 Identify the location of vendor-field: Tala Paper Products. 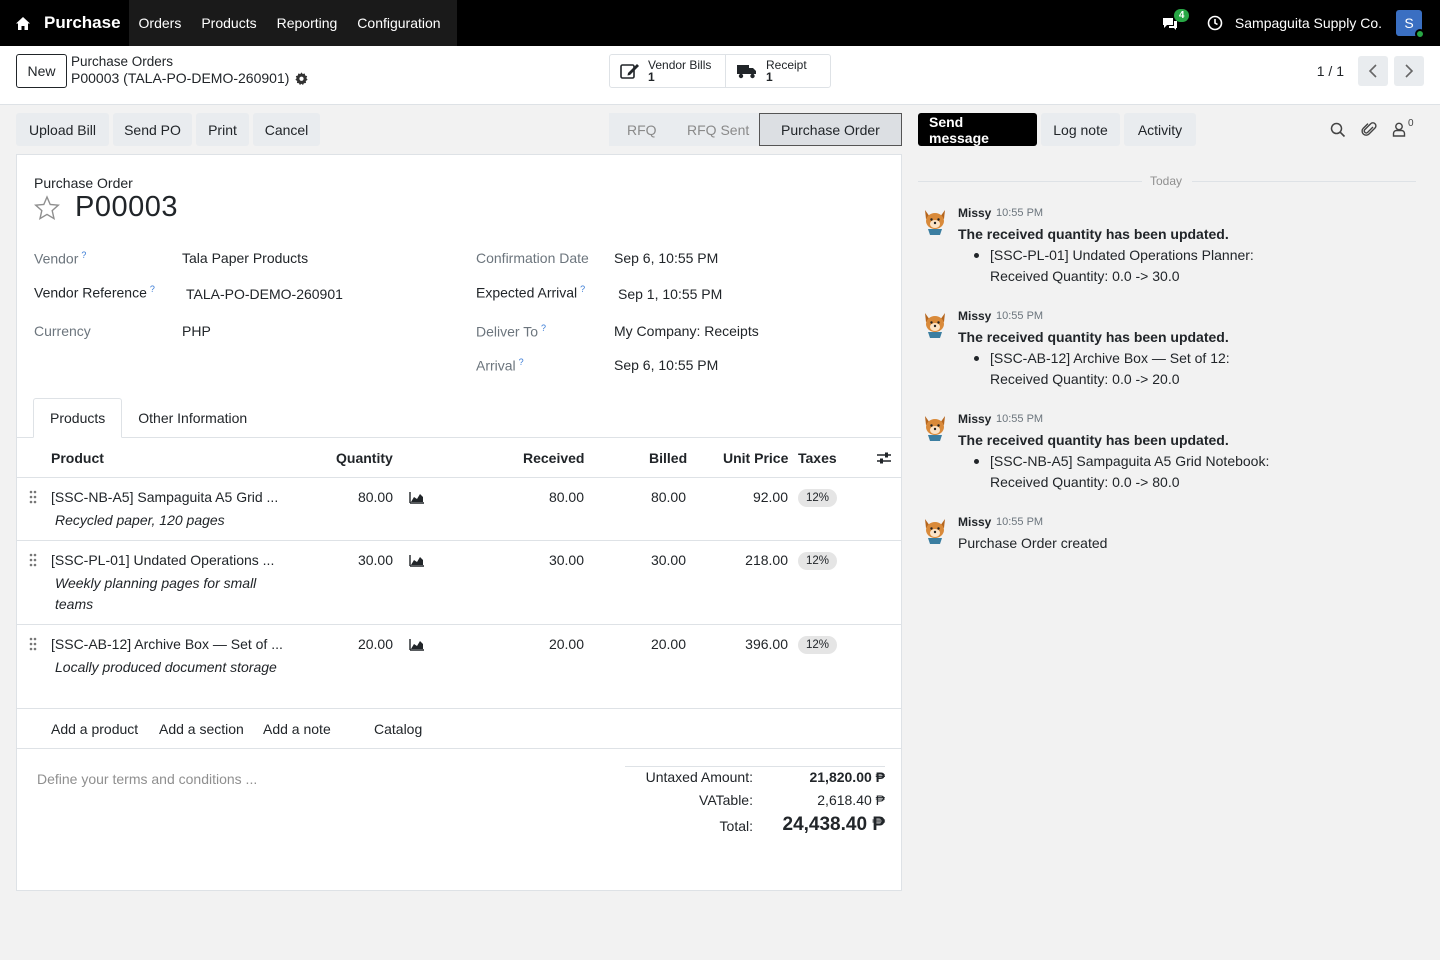
(245, 258).